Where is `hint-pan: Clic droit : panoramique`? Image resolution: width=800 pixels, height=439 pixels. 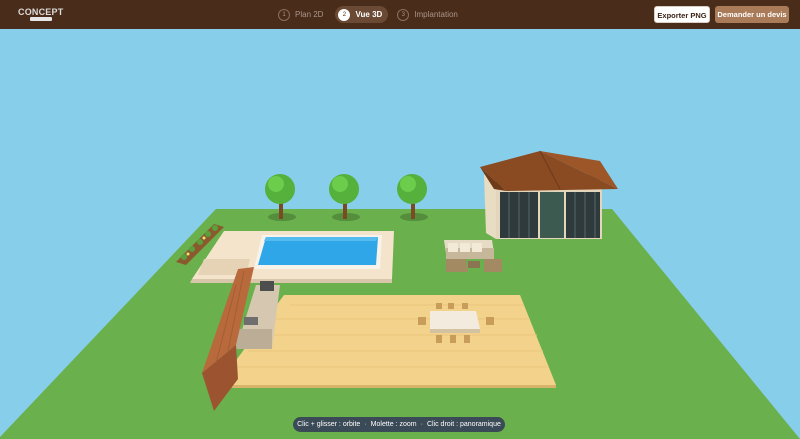 hint-pan: Clic droit : panoramique is located at coordinates (463, 424).